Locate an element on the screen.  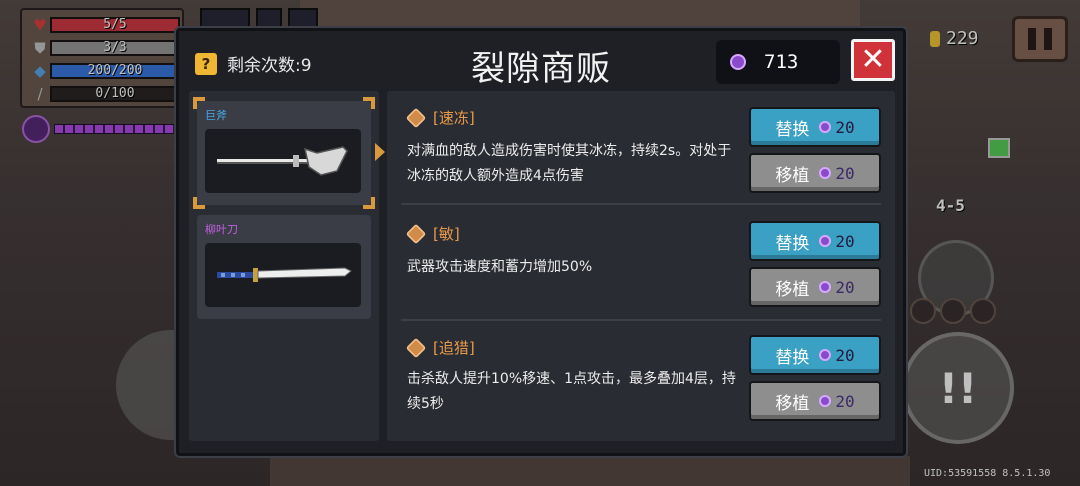
trait-name: [速冻] is located at coordinates (454, 118).